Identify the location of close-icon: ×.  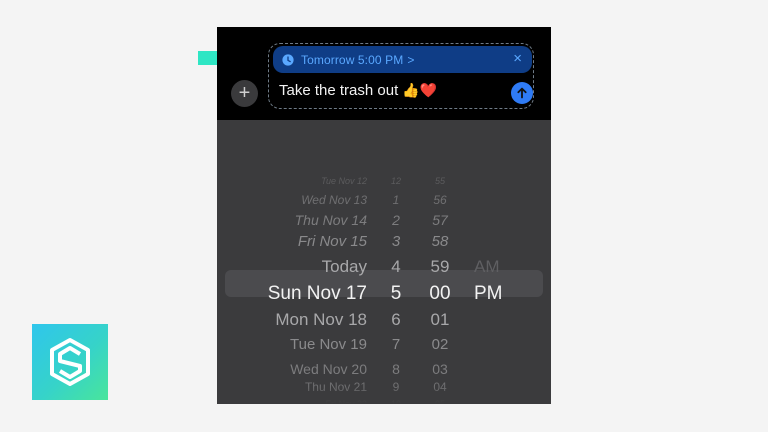
(517, 58).